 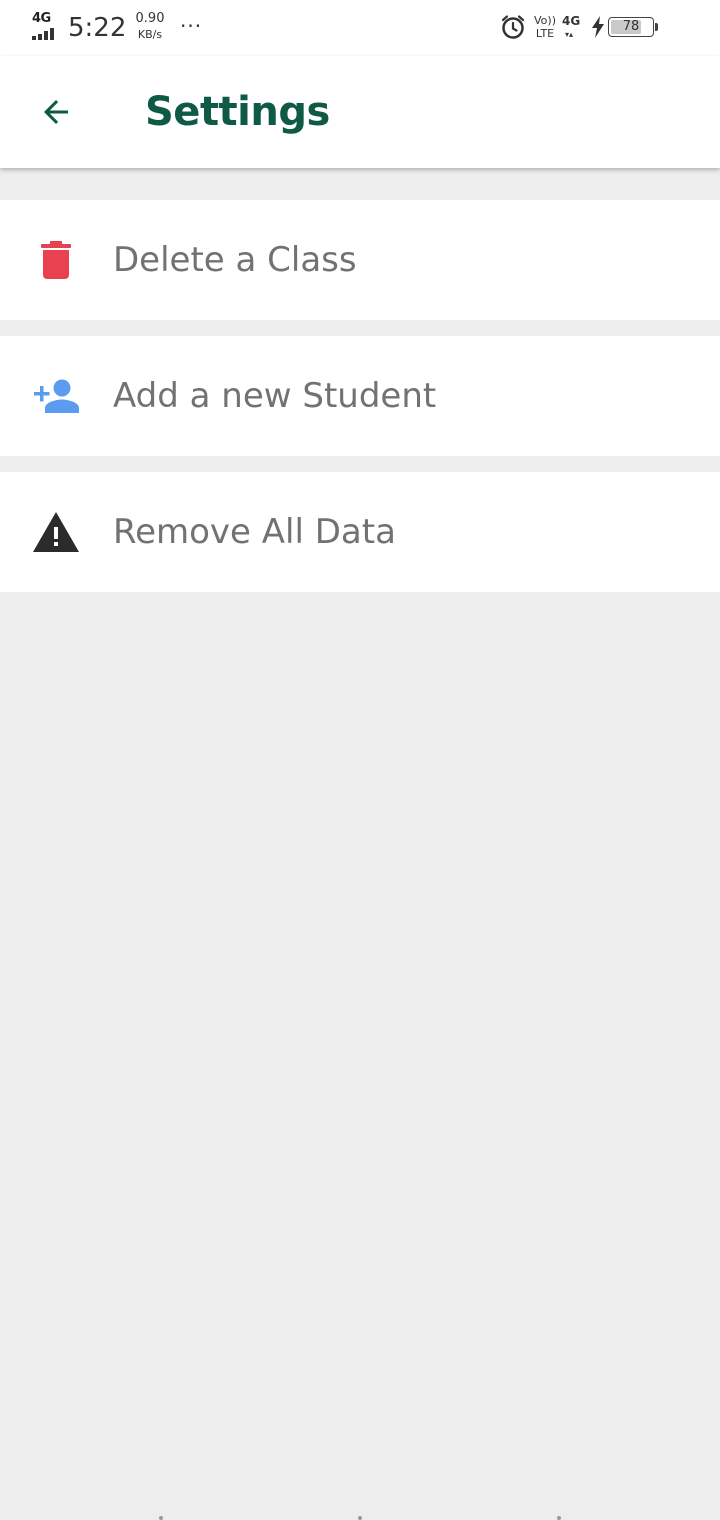 What do you see at coordinates (56, 532) in the screenshot?
I see `warning-icon` at bounding box center [56, 532].